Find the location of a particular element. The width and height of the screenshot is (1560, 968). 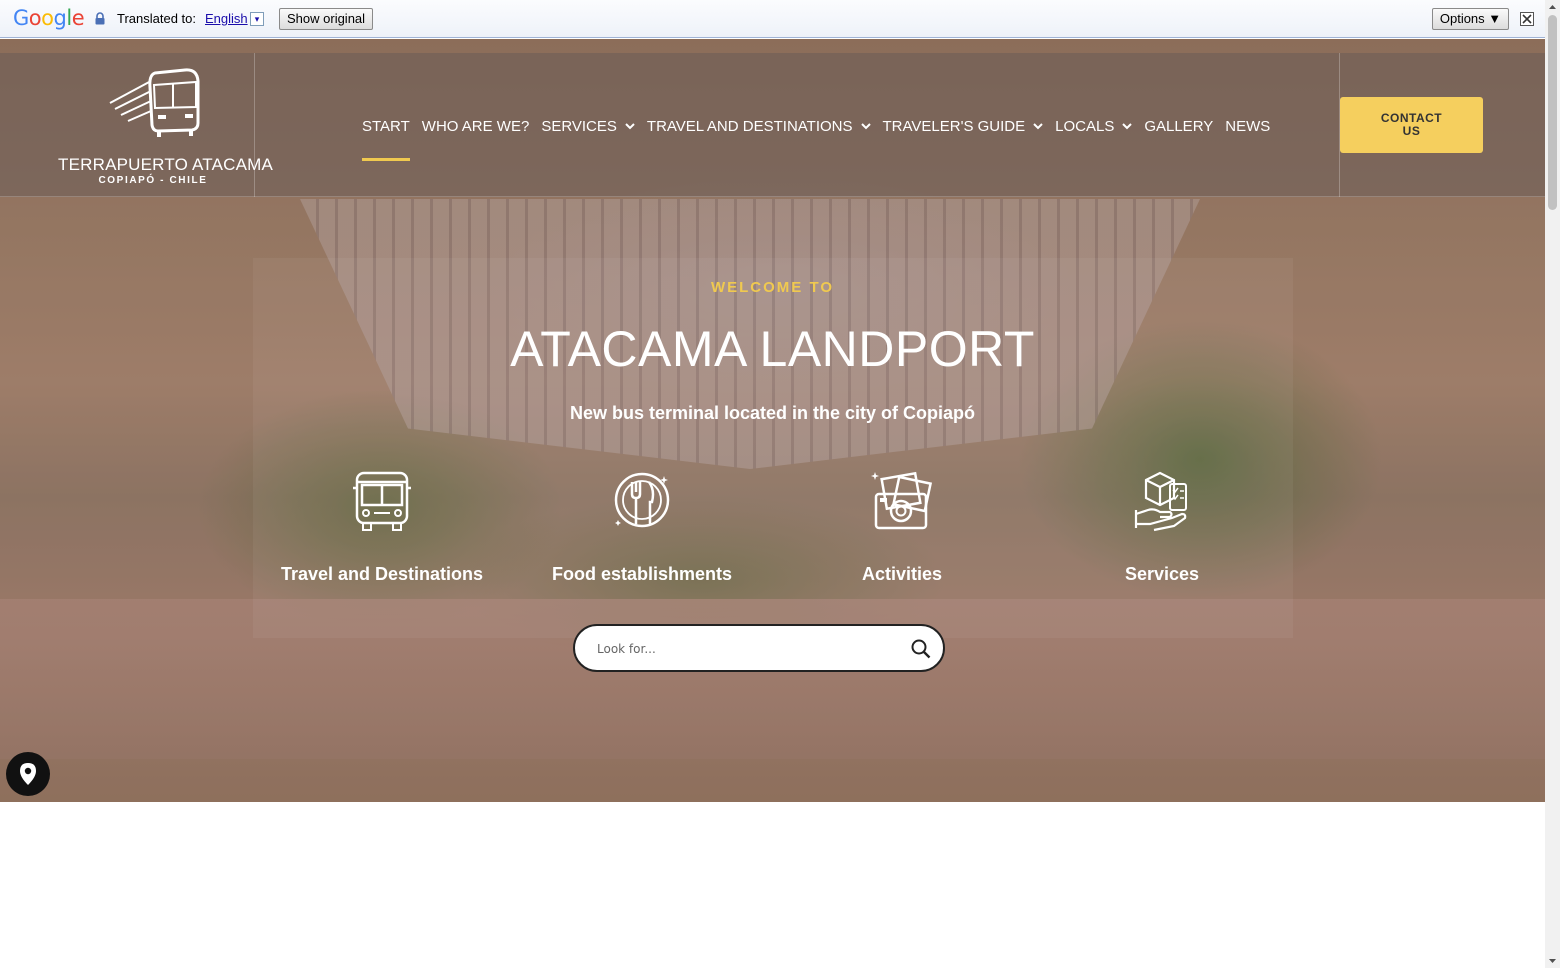

feature-services: Services is located at coordinates (1162, 527).